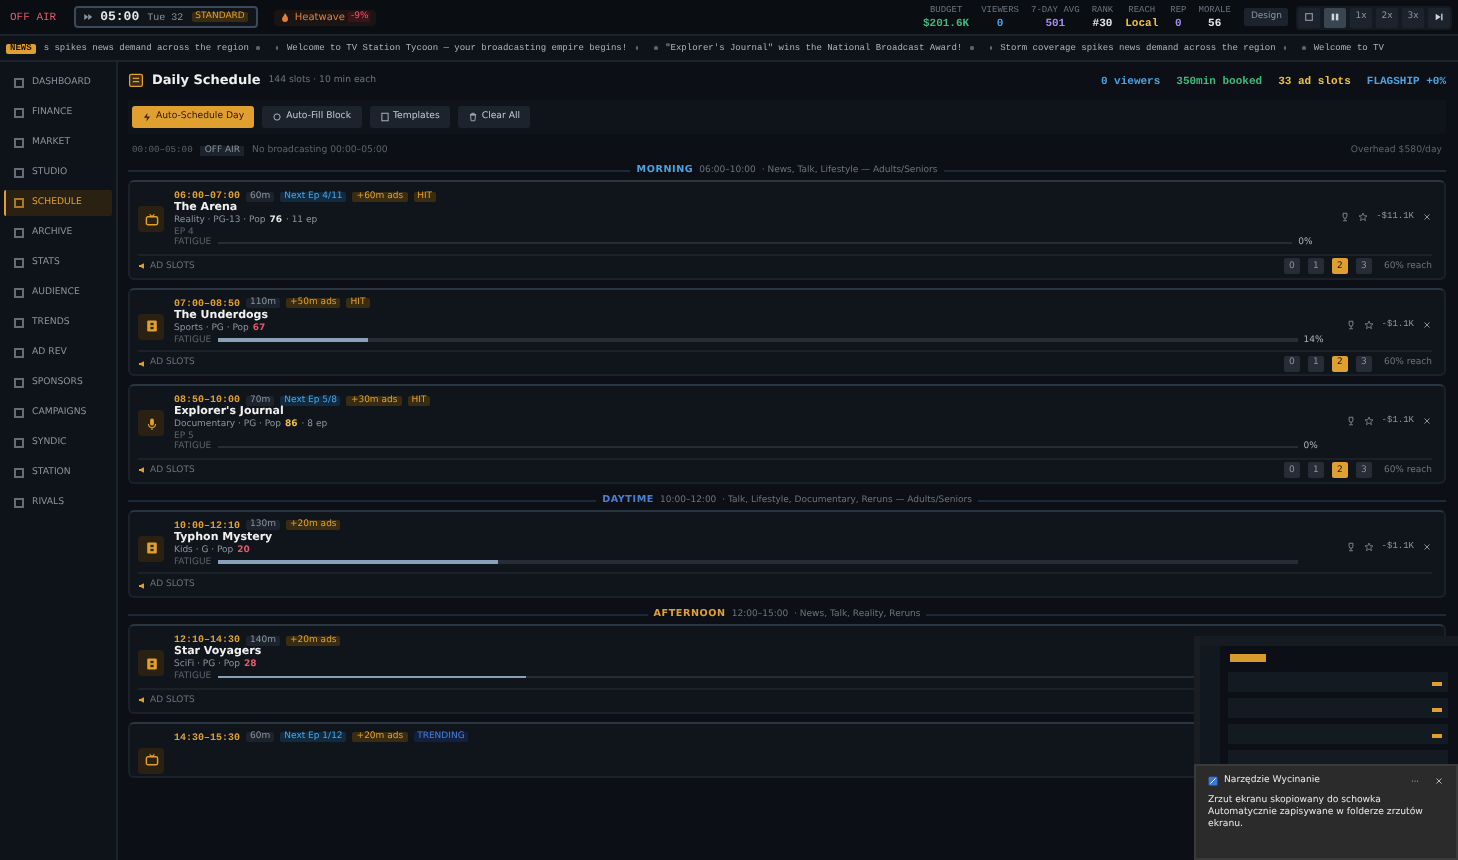 The height and width of the screenshot is (860, 1458). What do you see at coordinates (277, 117) in the screenshot?
I see `circle-icon` at bounding box center [277, 117].